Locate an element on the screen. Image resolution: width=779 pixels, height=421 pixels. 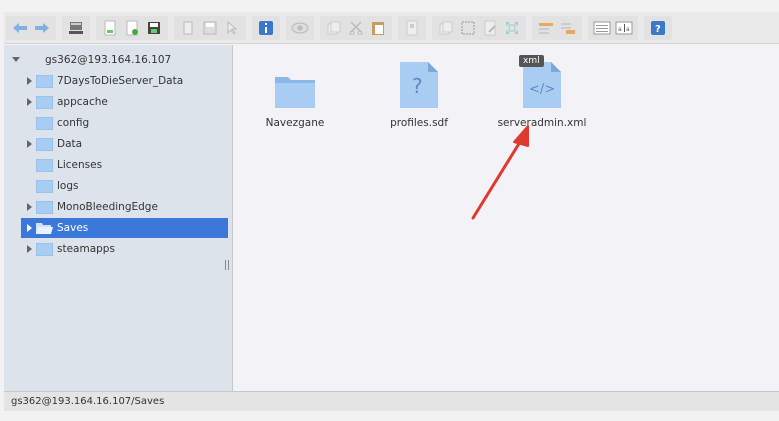
save-as-icon is located at coordinates (210, 28).